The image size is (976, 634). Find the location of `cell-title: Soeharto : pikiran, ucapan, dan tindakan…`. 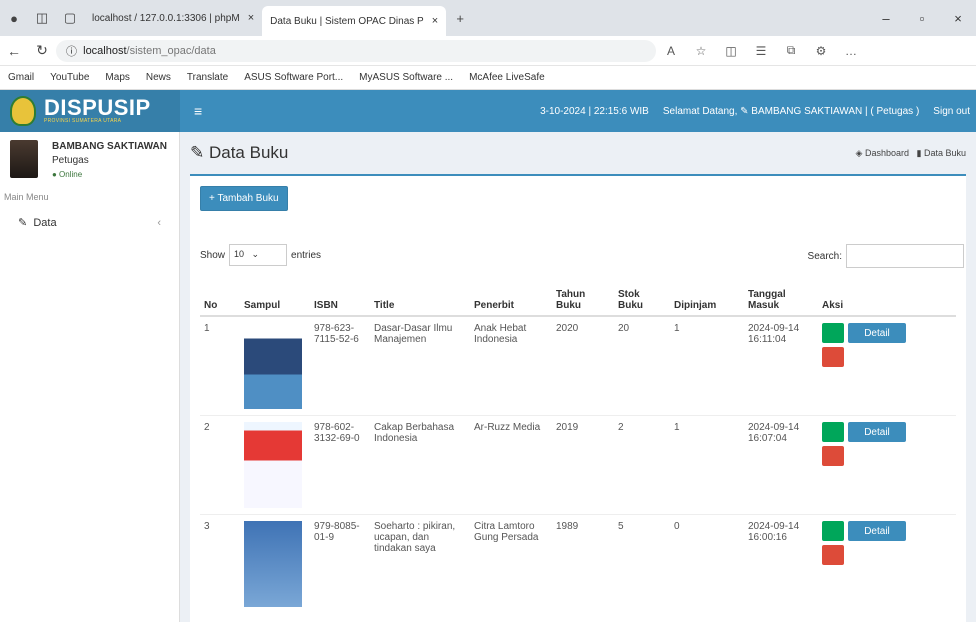

cell-title: Soeharto : pikiran, ucapan, dan tindakan… is located at coordinates (420, 563).